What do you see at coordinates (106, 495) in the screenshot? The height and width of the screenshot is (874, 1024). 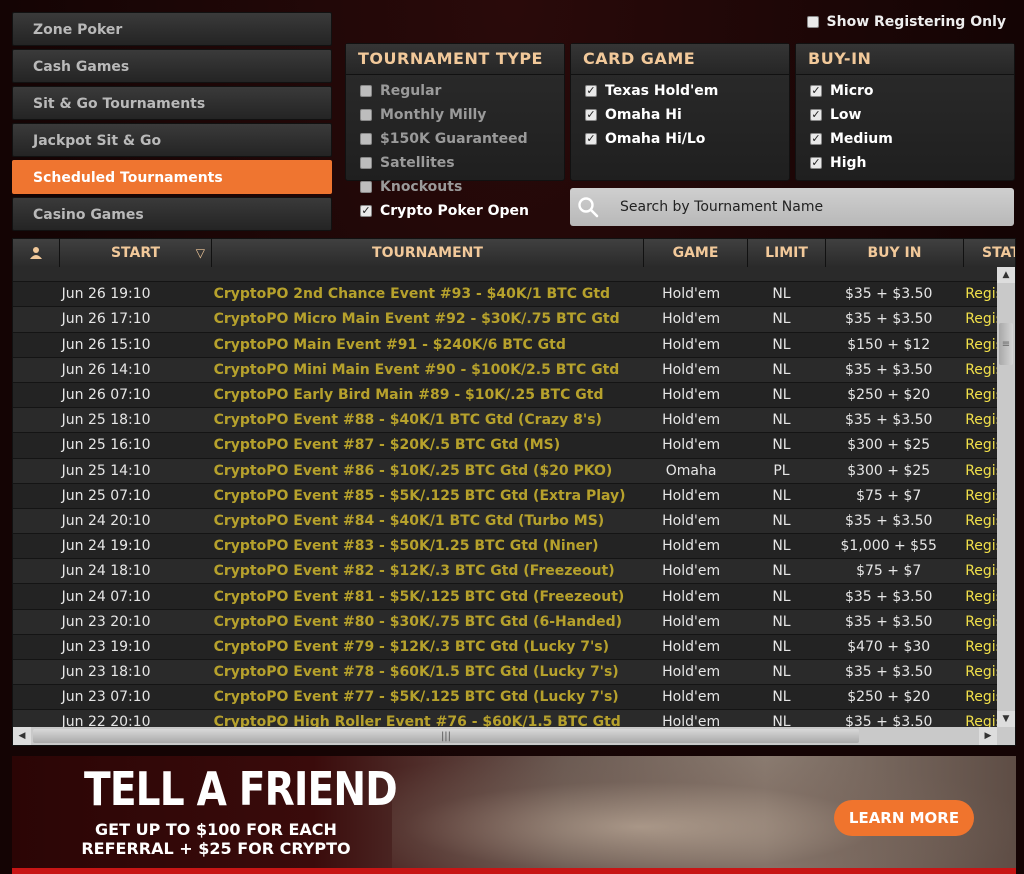 I see `cell-start: Jun 25 07:10` at bounding box center [106, 495].